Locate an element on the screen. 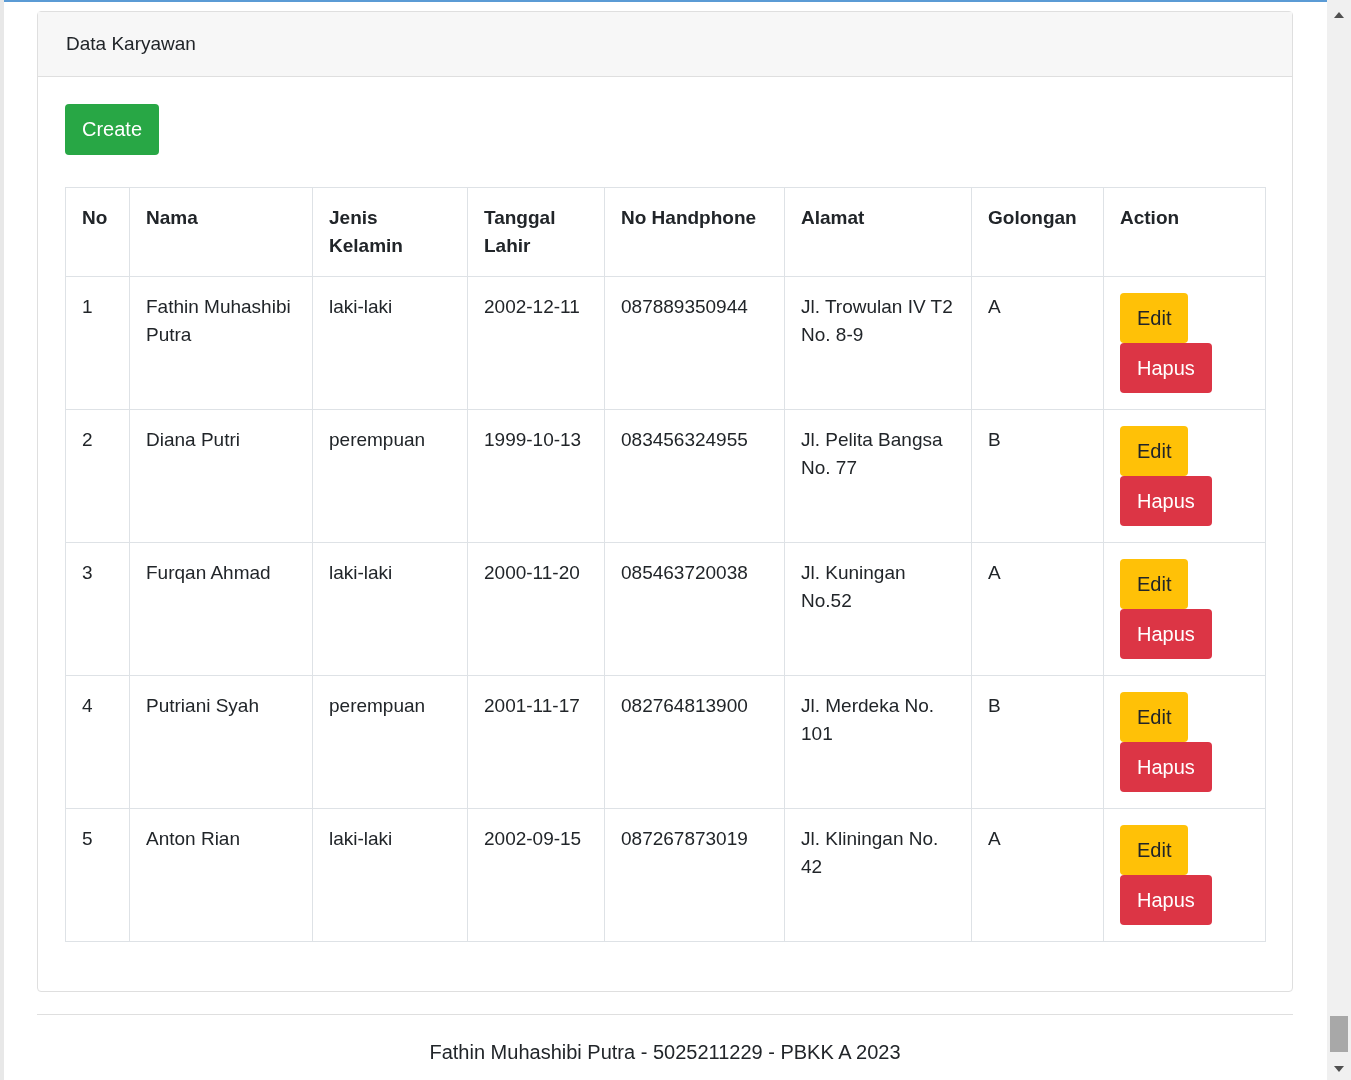 This screenshot has height=1080, width=1351. table-cell: 082764813900 is located at coordinates (694, 742).